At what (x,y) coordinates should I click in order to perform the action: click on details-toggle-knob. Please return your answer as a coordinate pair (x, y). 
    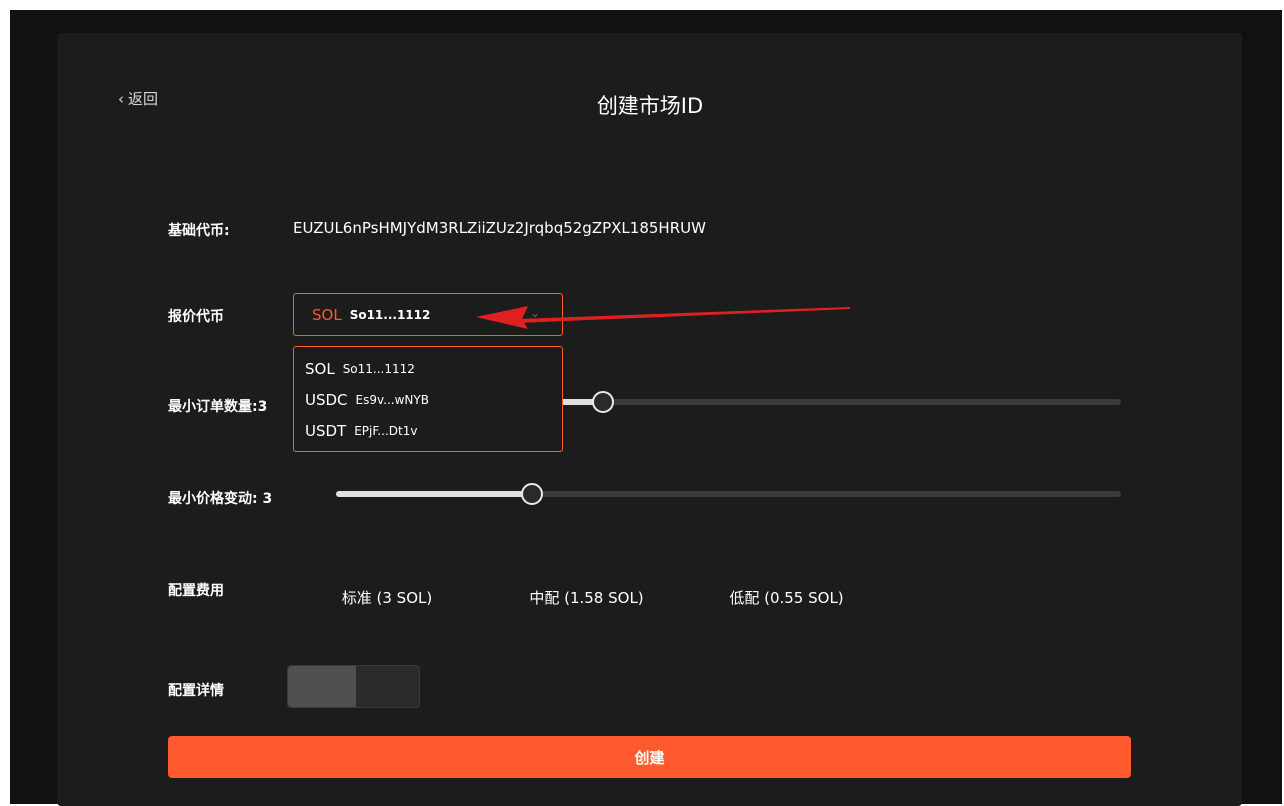
    Looking at the image, I should click on (322, 686).